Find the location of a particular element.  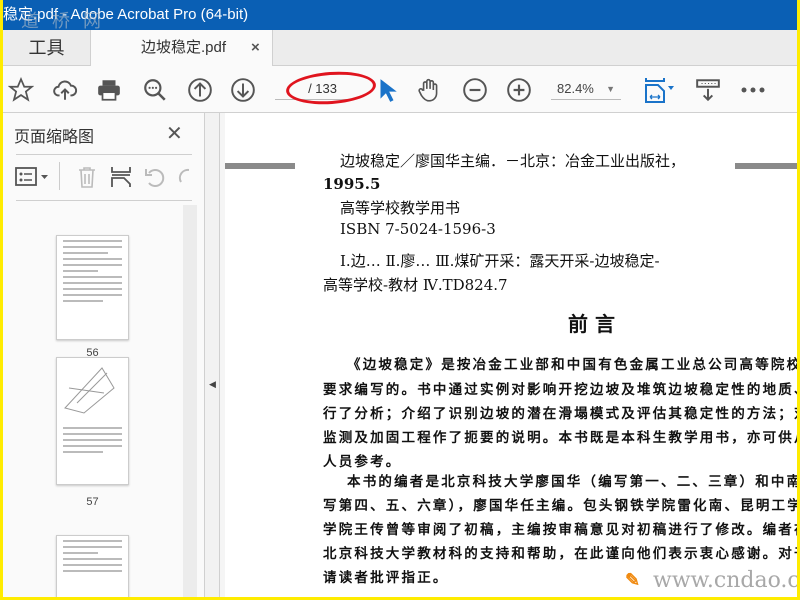

tab-document: 边坡稳定.pdf × is located at coordinates (182, 48).